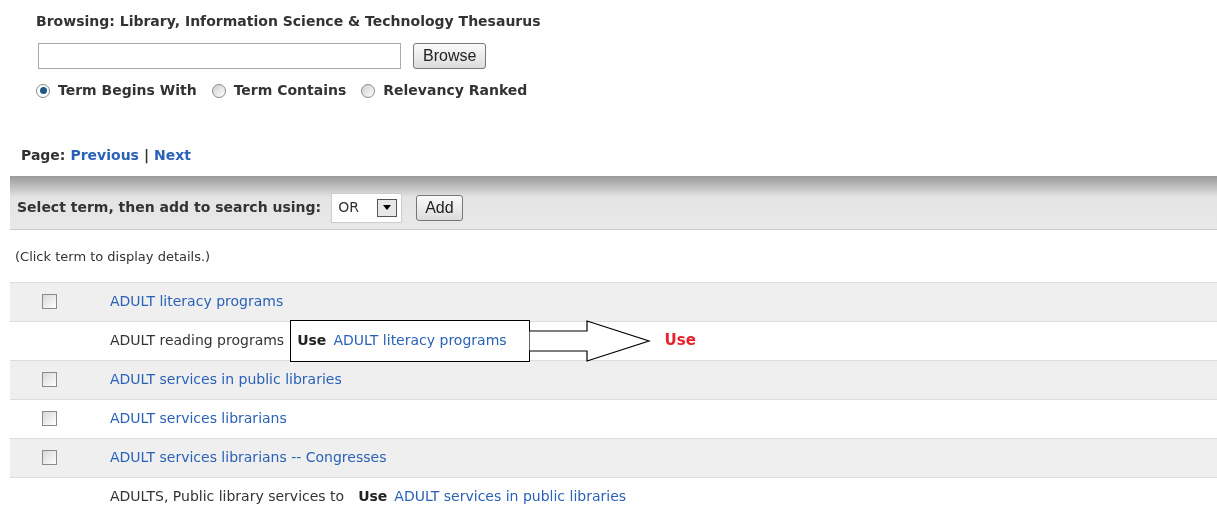  Describe the element at coordinates (169, 207) in the screenshot. I see `toolbar-label: Select term, then add to search using:` at that location.